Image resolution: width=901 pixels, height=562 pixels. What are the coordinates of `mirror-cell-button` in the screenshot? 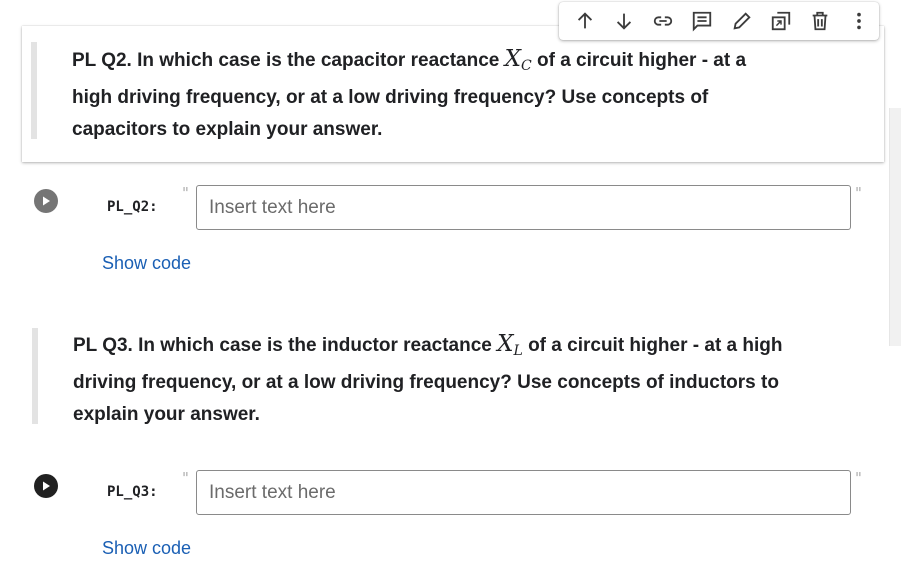 It's located at (780, 21).